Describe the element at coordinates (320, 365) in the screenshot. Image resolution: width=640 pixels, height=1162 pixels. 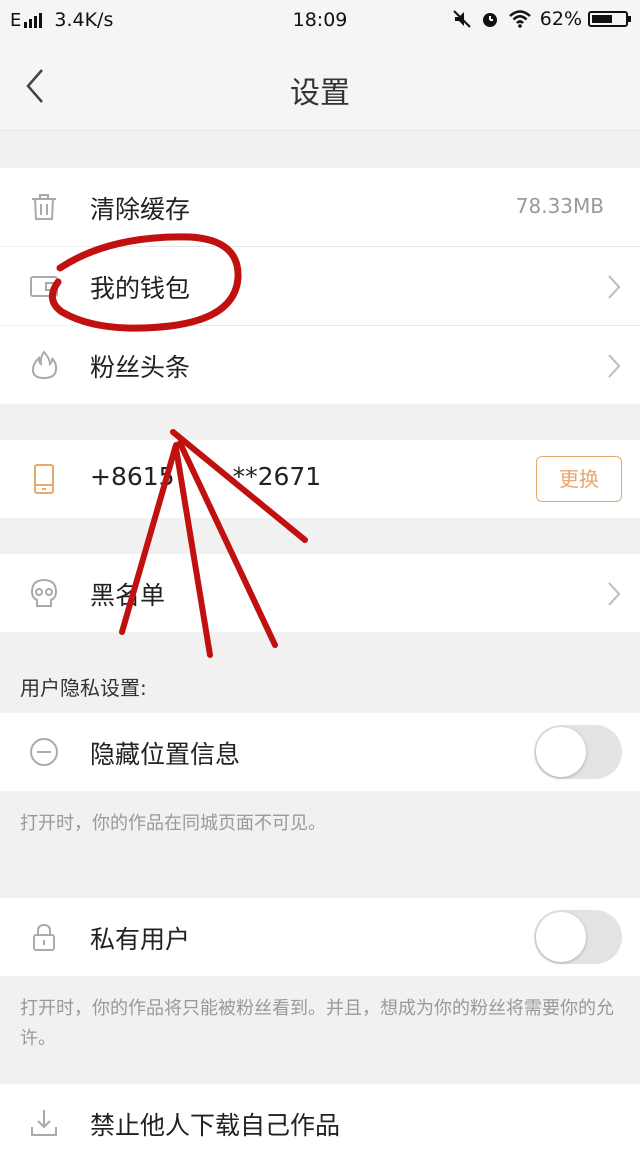
I see `fans-headline-row: 粉丝头条` at that location.